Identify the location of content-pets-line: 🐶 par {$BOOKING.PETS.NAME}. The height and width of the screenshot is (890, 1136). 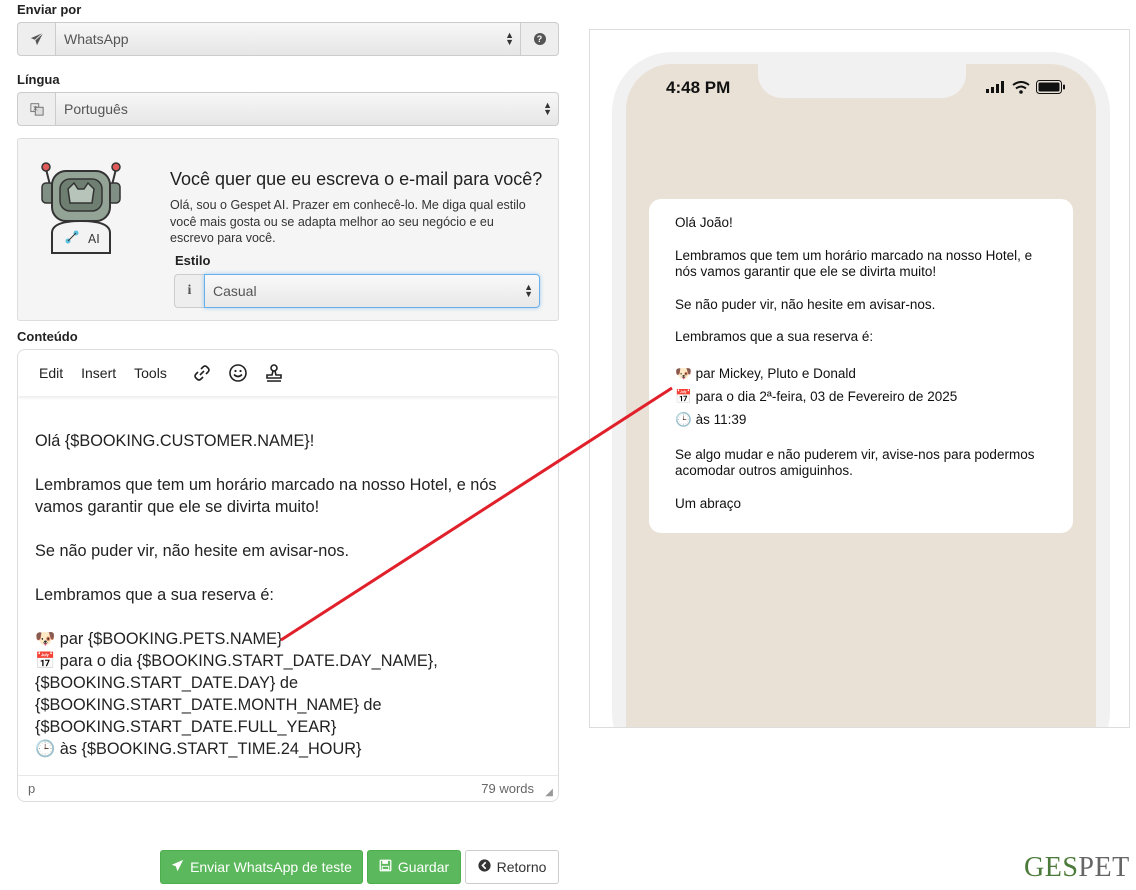
(159, 639).